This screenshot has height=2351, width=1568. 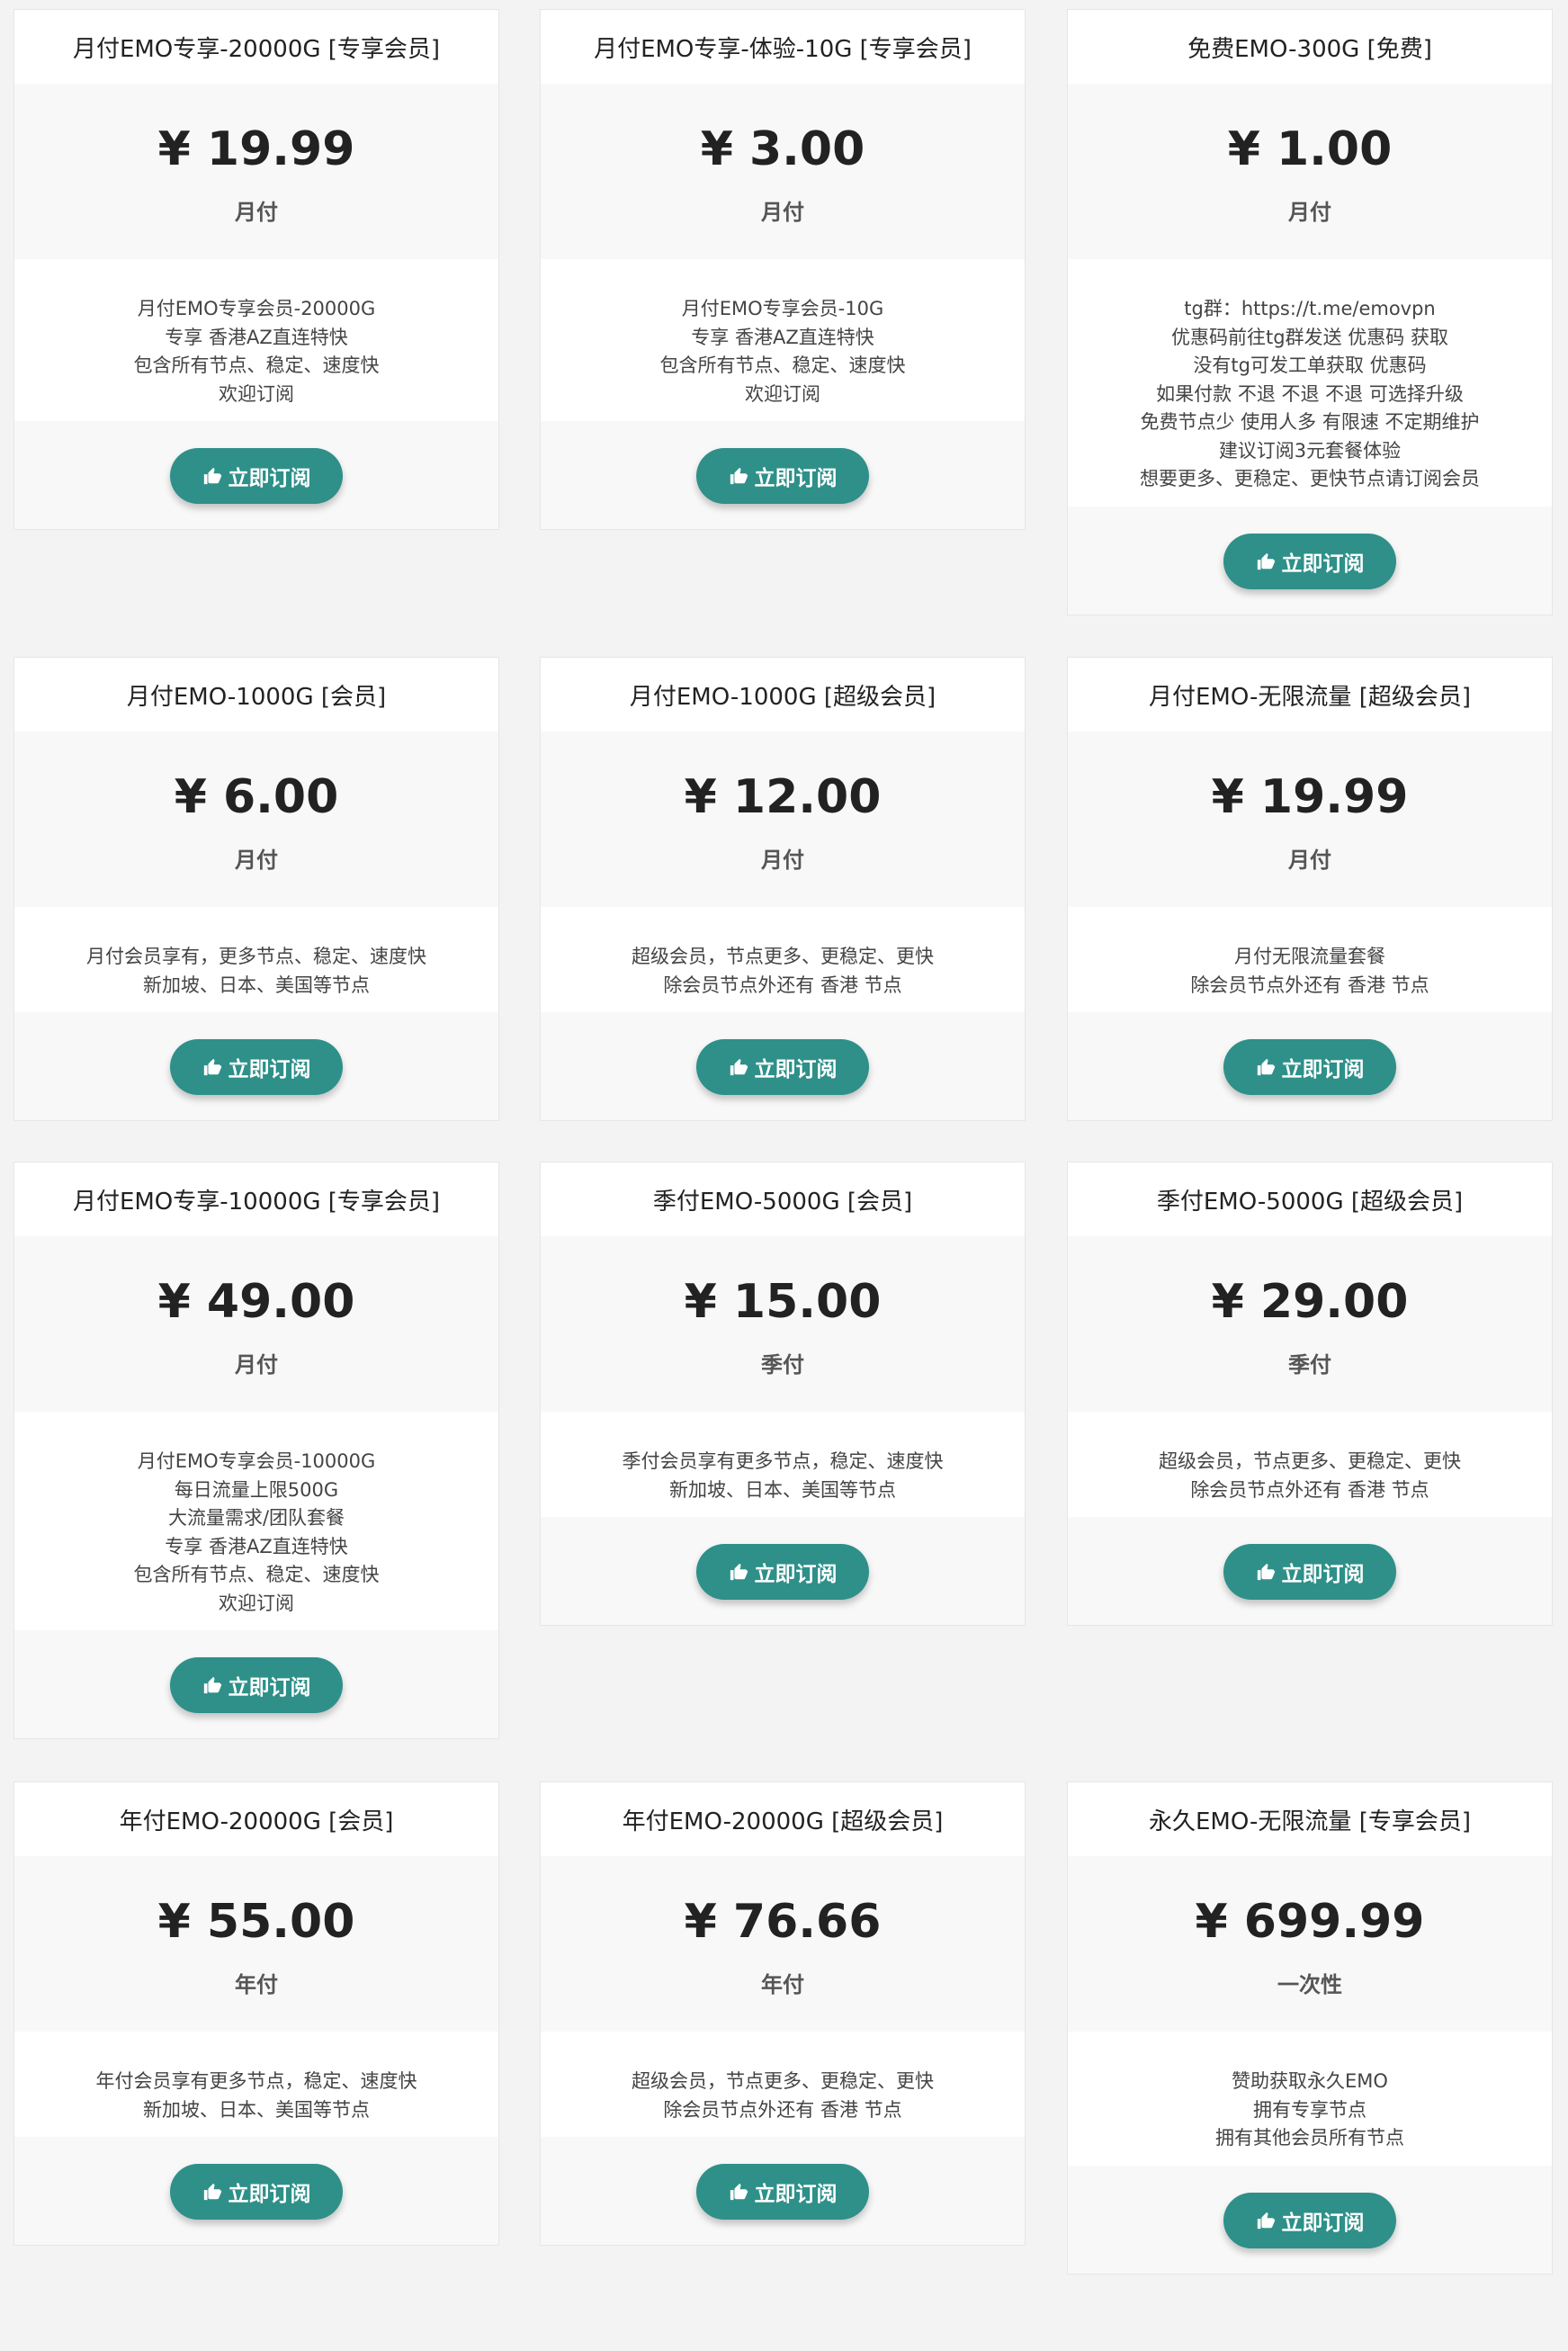 What do you see at coordinates (256, 1518) in the screenshot?
I see `description-line: 大流量需求/团队套餐` at bounding box center [256, 1518].